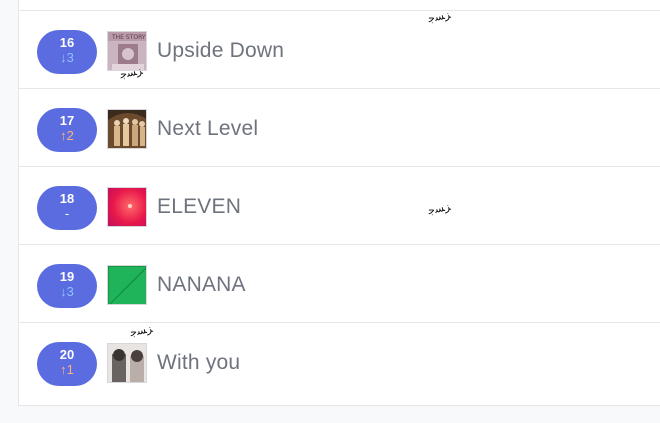 The width and height of the screenshot is (660, 423). What do you see at coordinates (201, 285) in the screenshot?
I see `song-title: NANANA` at bounding box center [201, 285].